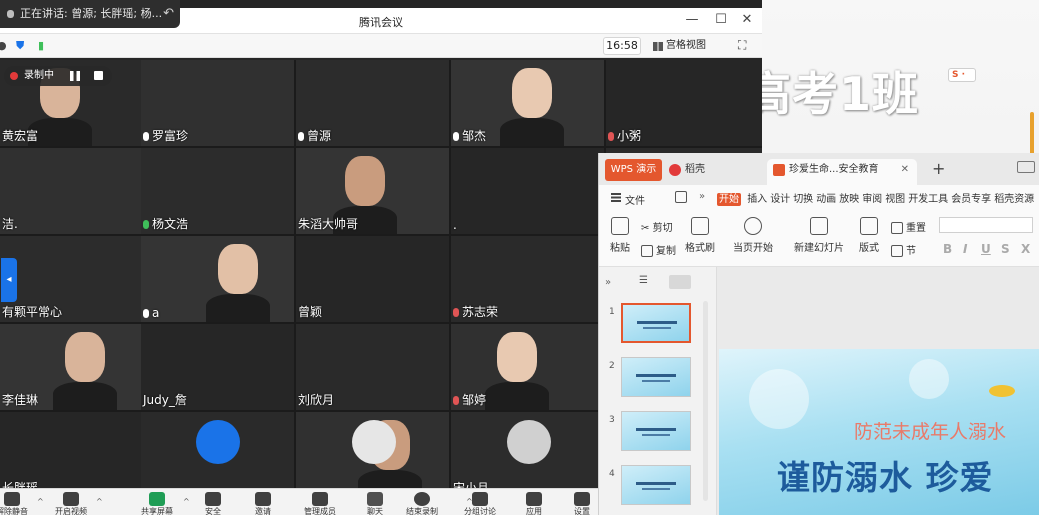 Image resolution: width=1039 pixels, height=515 pixels. What do you see at coordinates (608, 282) in the screenshot?
I see `panel-collapse-icon: »` at bounding box center [608, 282].